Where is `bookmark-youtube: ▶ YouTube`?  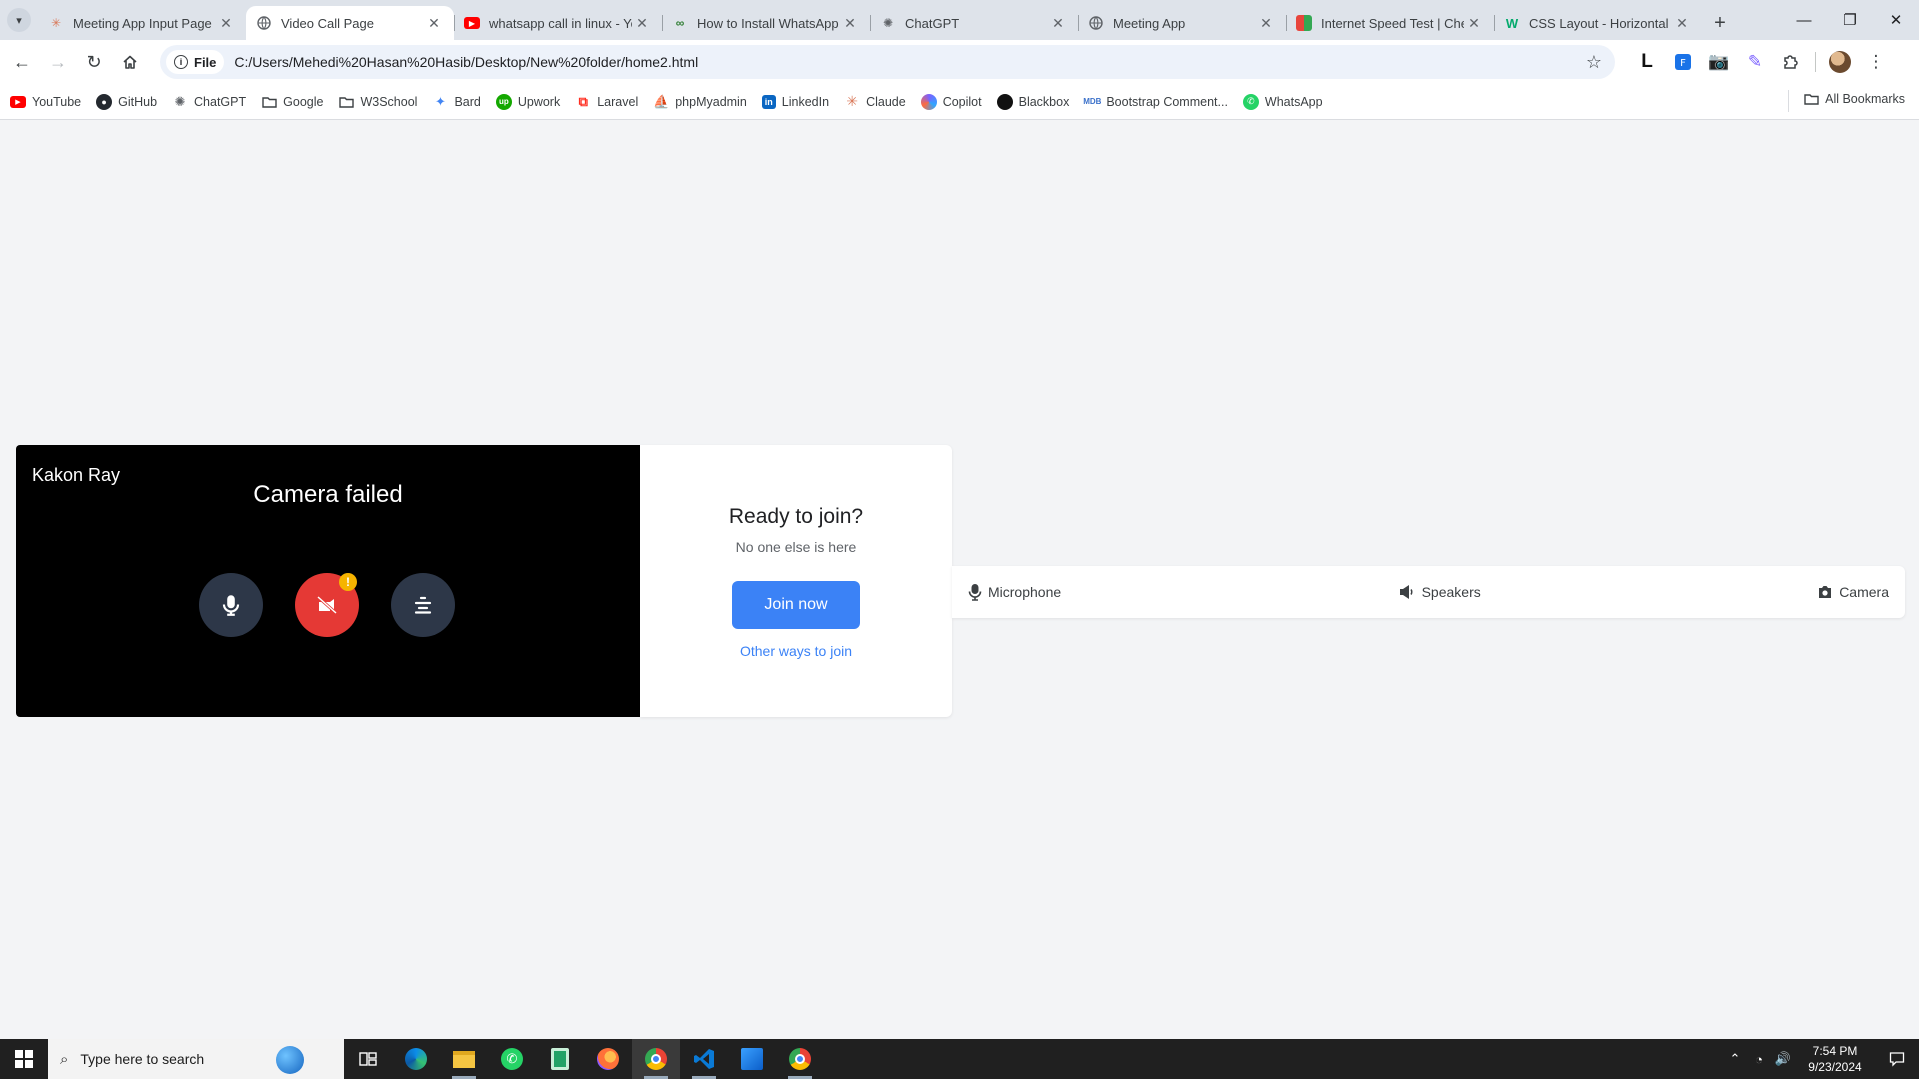 bookmark-youtube: ▶ YouTube is located at coordinates (45, 102).